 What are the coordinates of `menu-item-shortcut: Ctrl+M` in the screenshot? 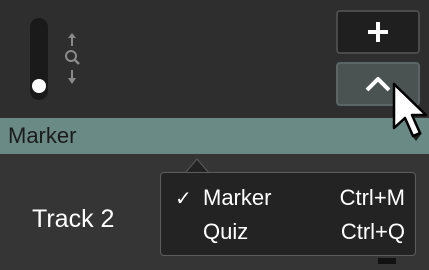 It's located at (372, 197).